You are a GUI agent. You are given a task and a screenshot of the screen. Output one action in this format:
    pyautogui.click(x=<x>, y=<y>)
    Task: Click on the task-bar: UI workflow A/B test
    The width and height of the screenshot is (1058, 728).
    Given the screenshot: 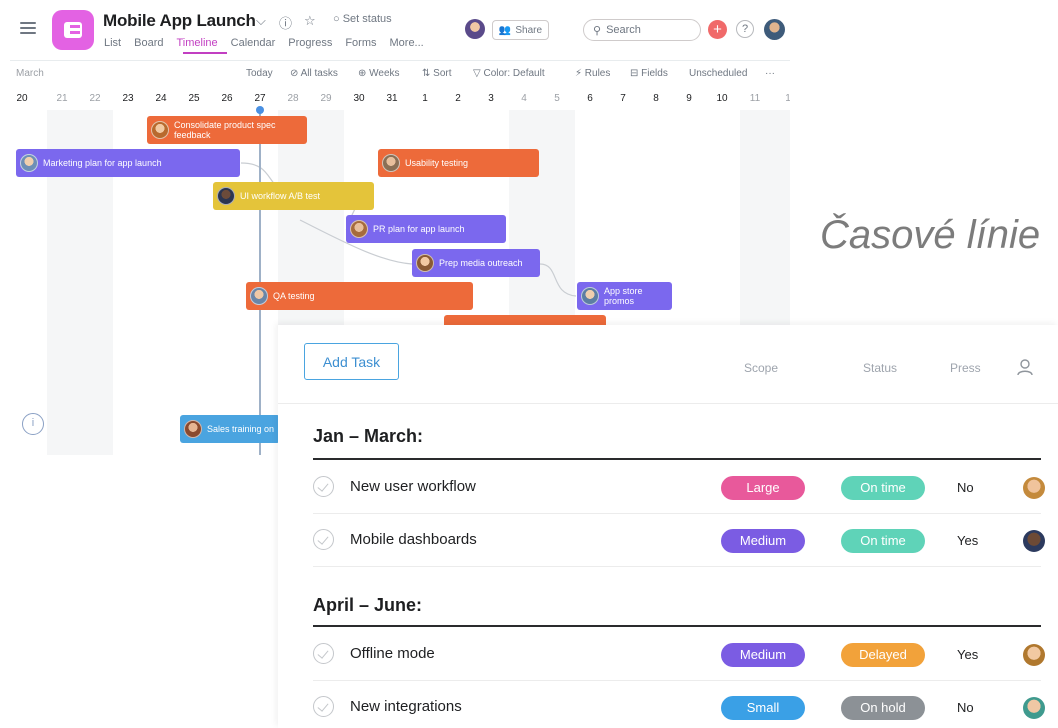 What is the action you would take?
    pyautogui.click(x=293, y=196)
    